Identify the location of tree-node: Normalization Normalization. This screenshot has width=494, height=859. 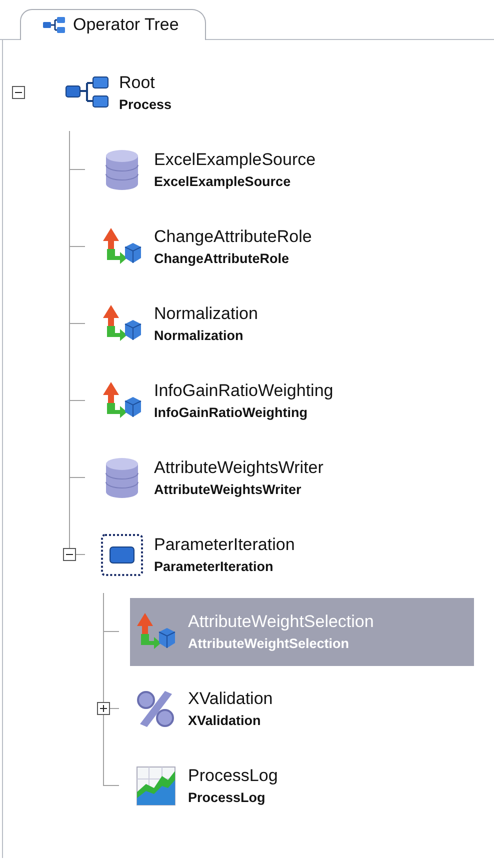
(186, 324).